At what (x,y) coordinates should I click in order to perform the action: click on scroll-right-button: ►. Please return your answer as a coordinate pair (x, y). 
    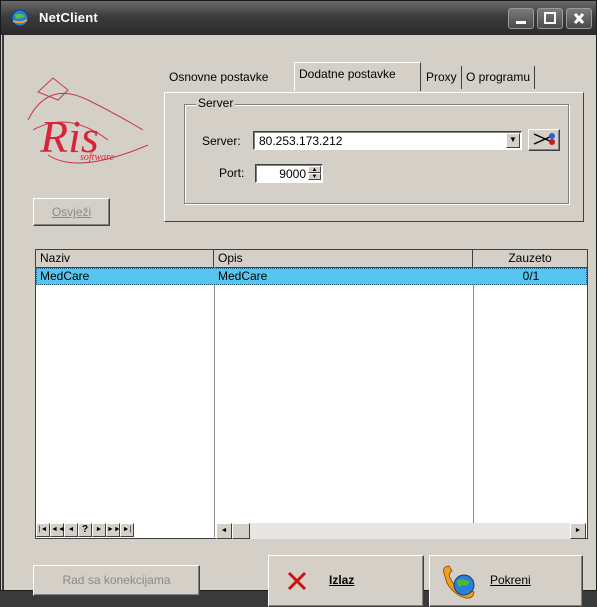
    Looking at the image, I should click on (578, 531).